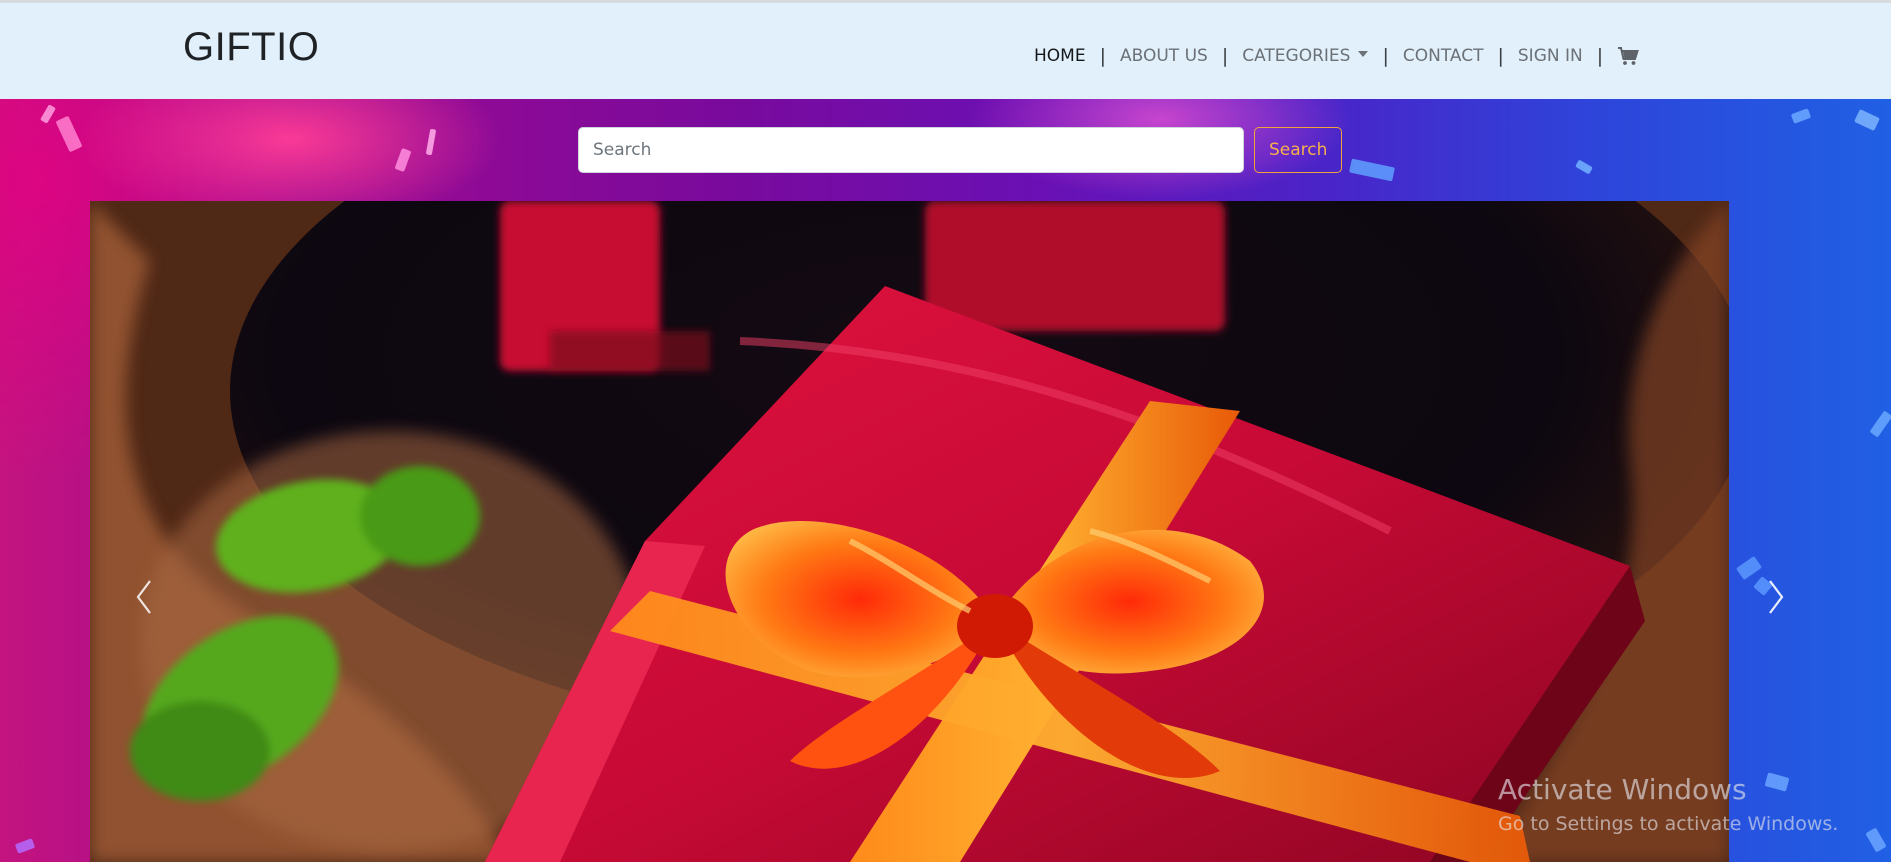  I want to click on activate-windows-subtitle: Go to Settings to activate Windows., so click(1668, 824).